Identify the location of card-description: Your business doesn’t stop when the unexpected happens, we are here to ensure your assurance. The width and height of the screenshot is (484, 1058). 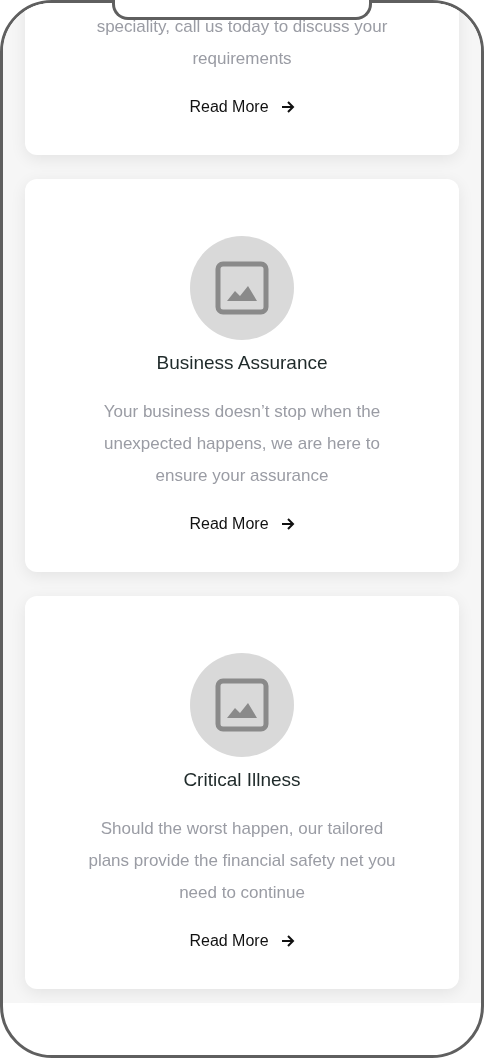
(242, 444).